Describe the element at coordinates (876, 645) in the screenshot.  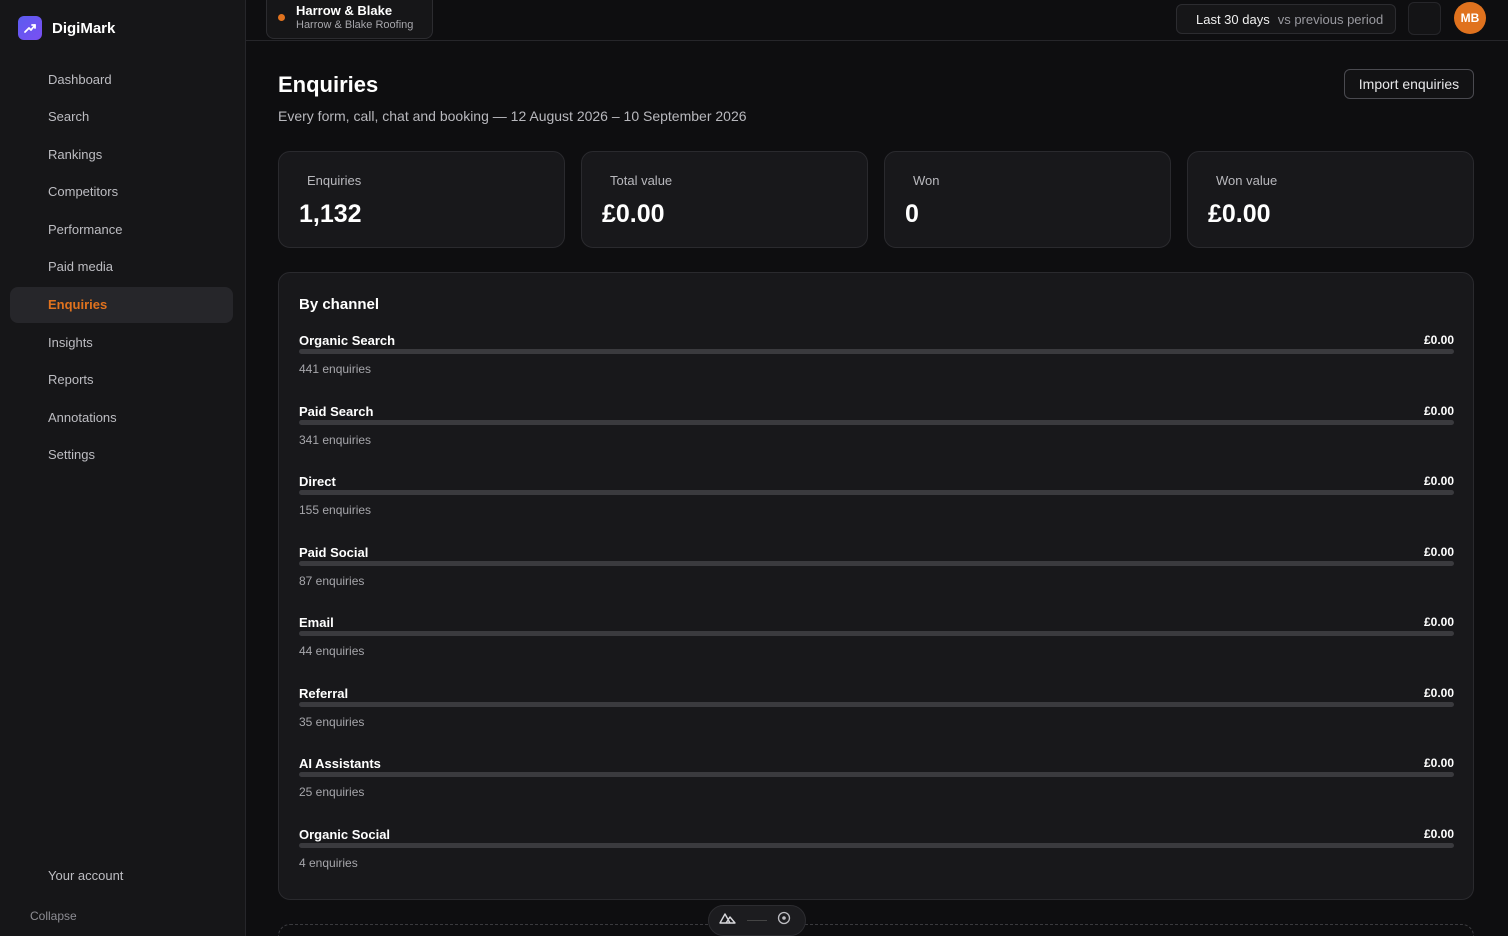
I see `channel-row-email: Email £0.00 44 enquiries` at that location.